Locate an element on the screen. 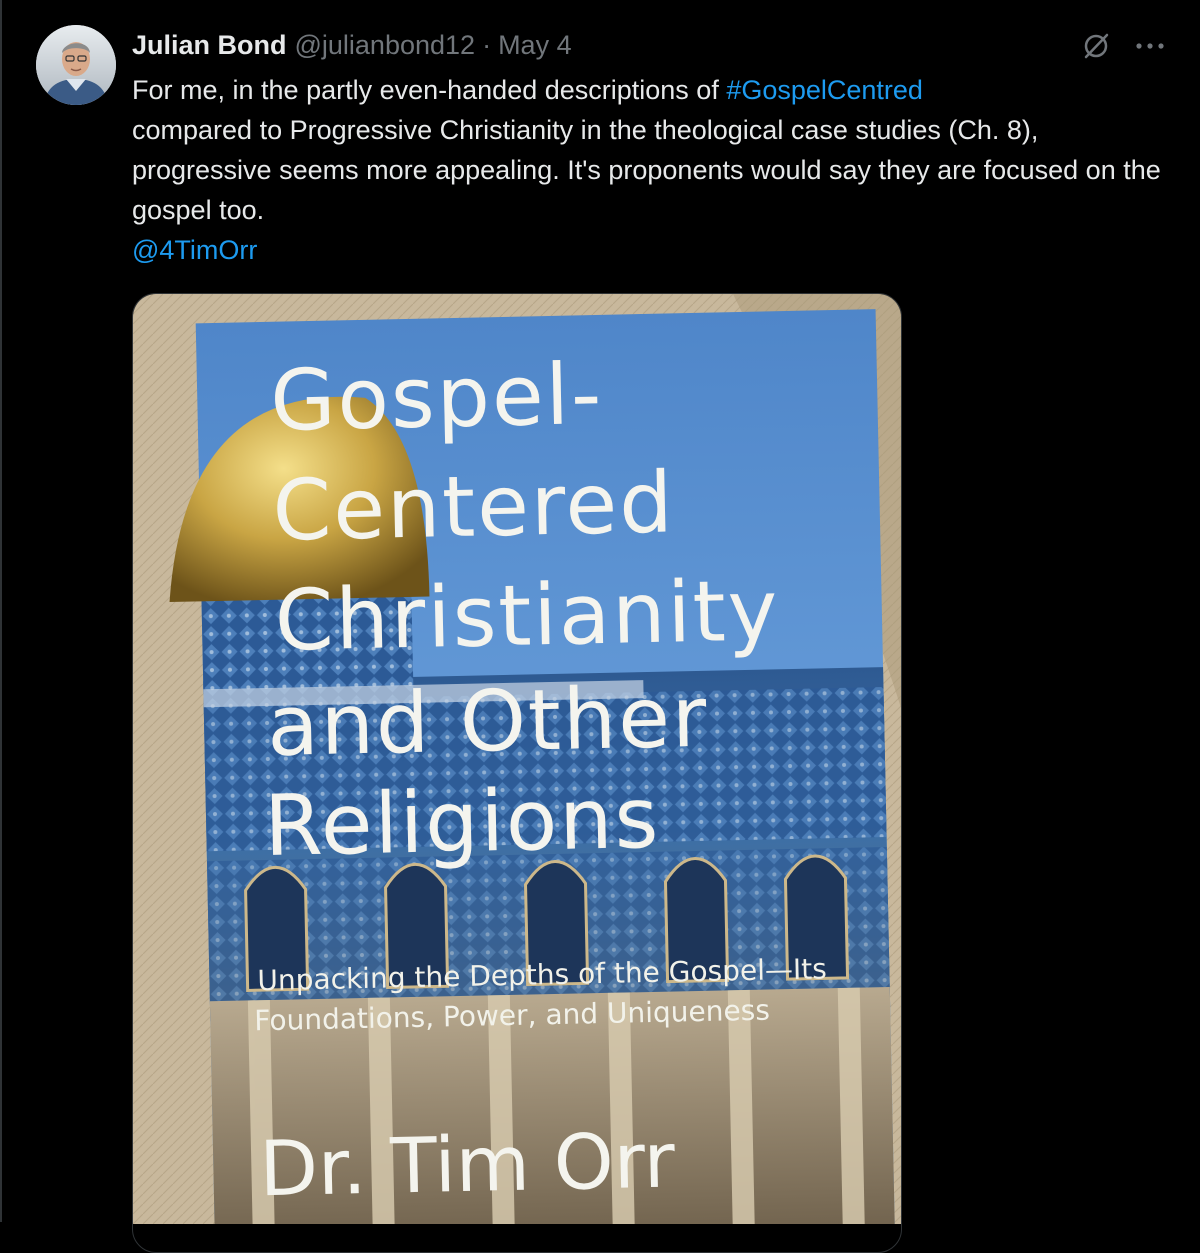  more-button is located at coordinates (1150, 46).